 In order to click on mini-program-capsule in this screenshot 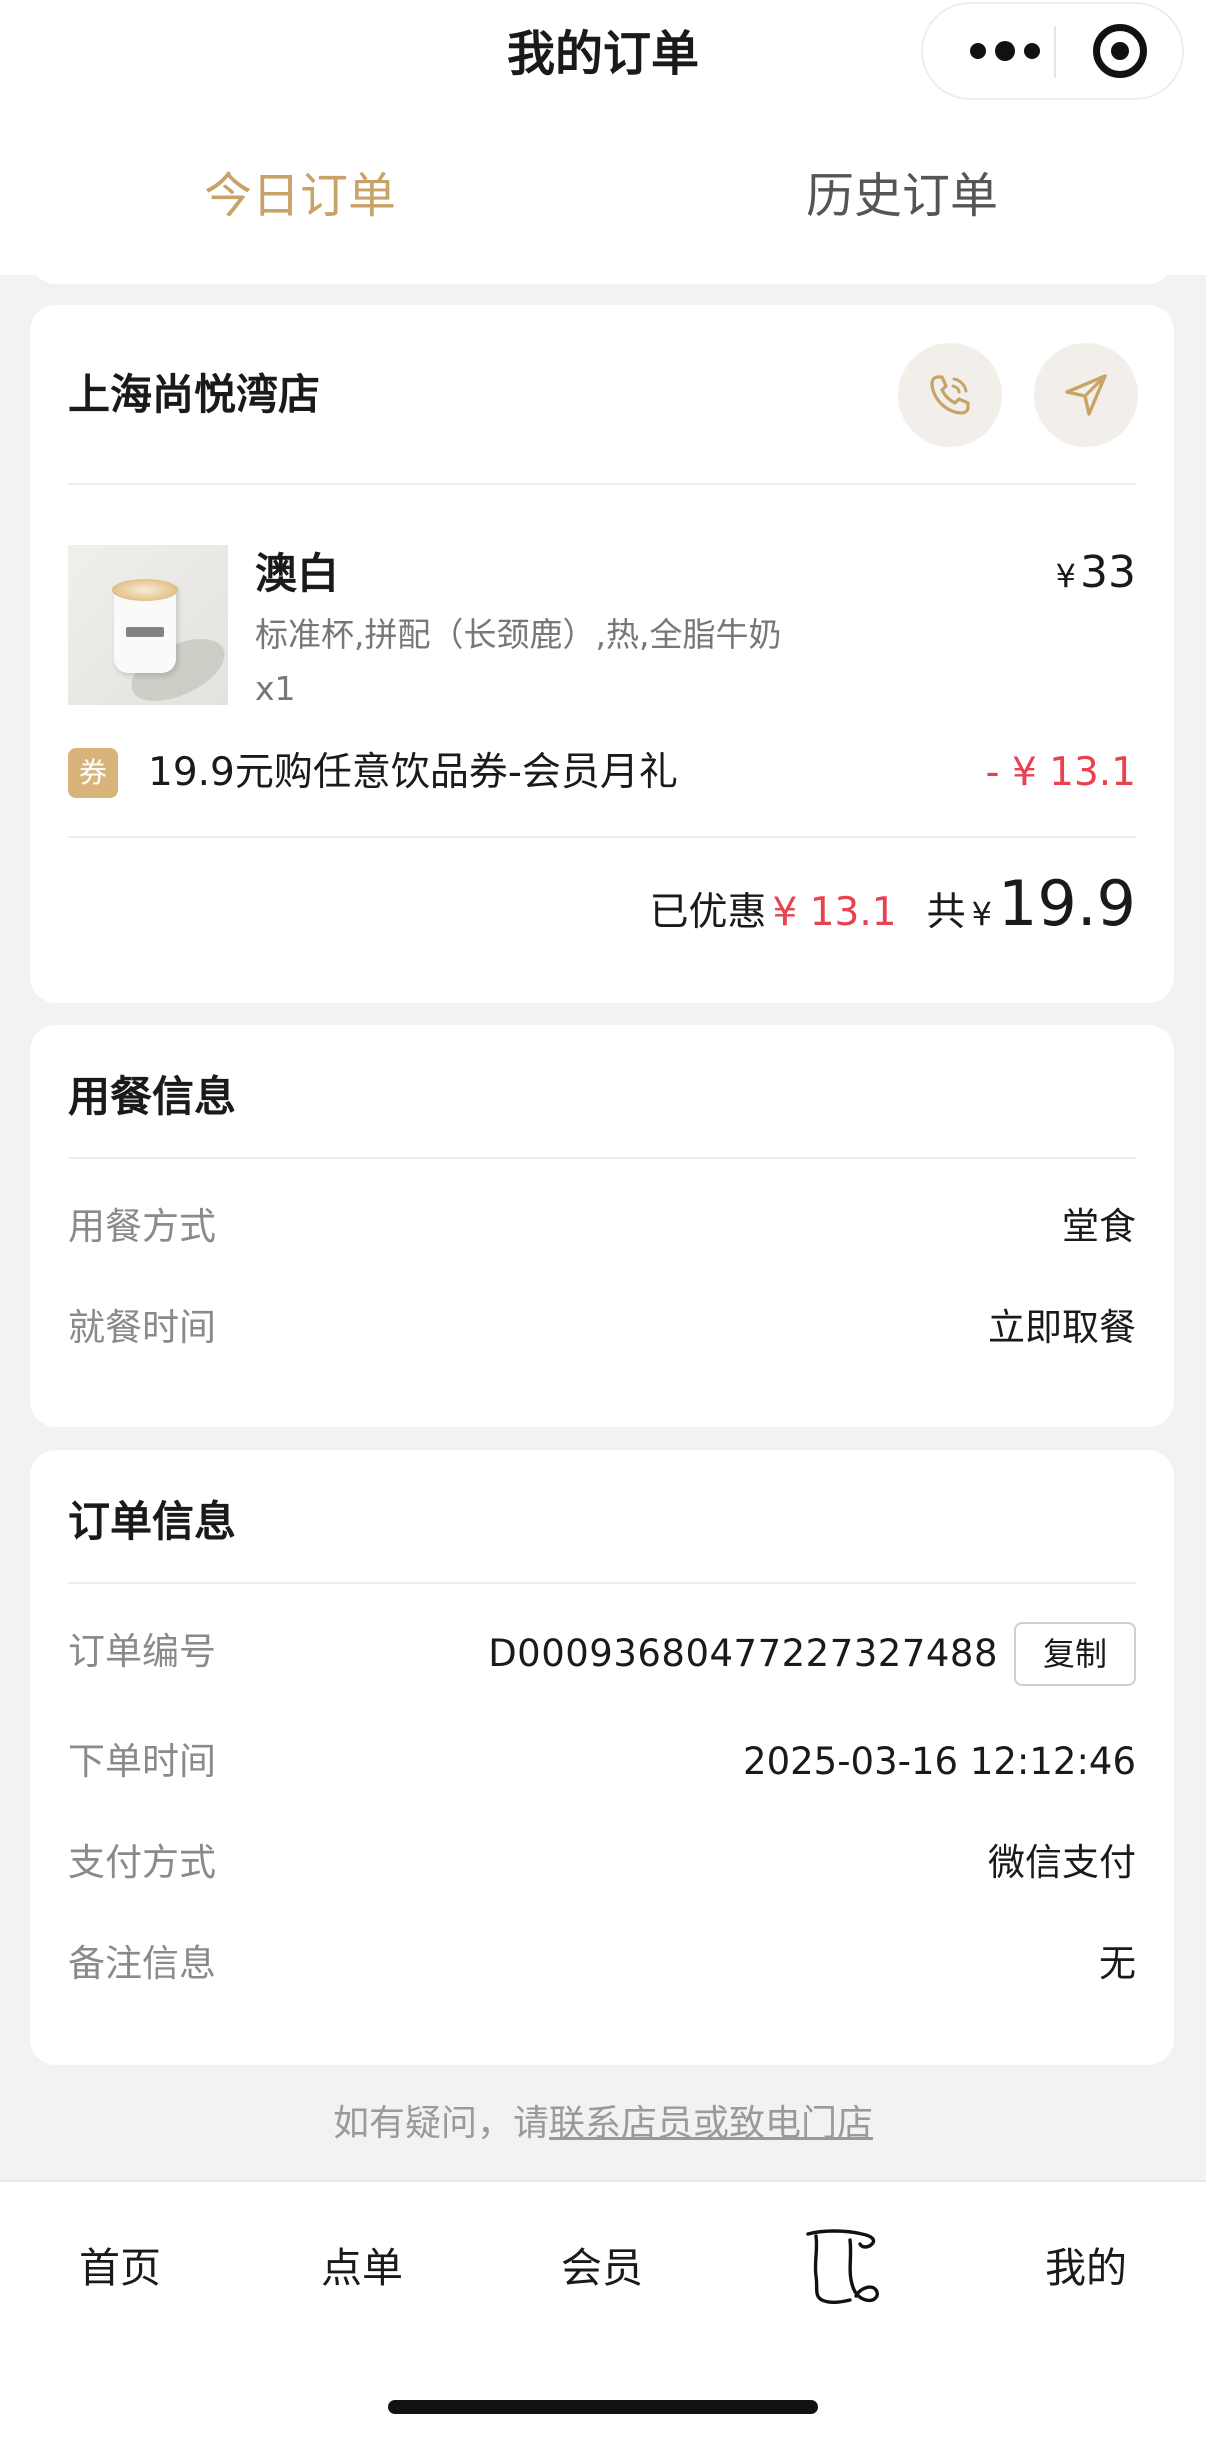, I will do `click(1052, 51)`.